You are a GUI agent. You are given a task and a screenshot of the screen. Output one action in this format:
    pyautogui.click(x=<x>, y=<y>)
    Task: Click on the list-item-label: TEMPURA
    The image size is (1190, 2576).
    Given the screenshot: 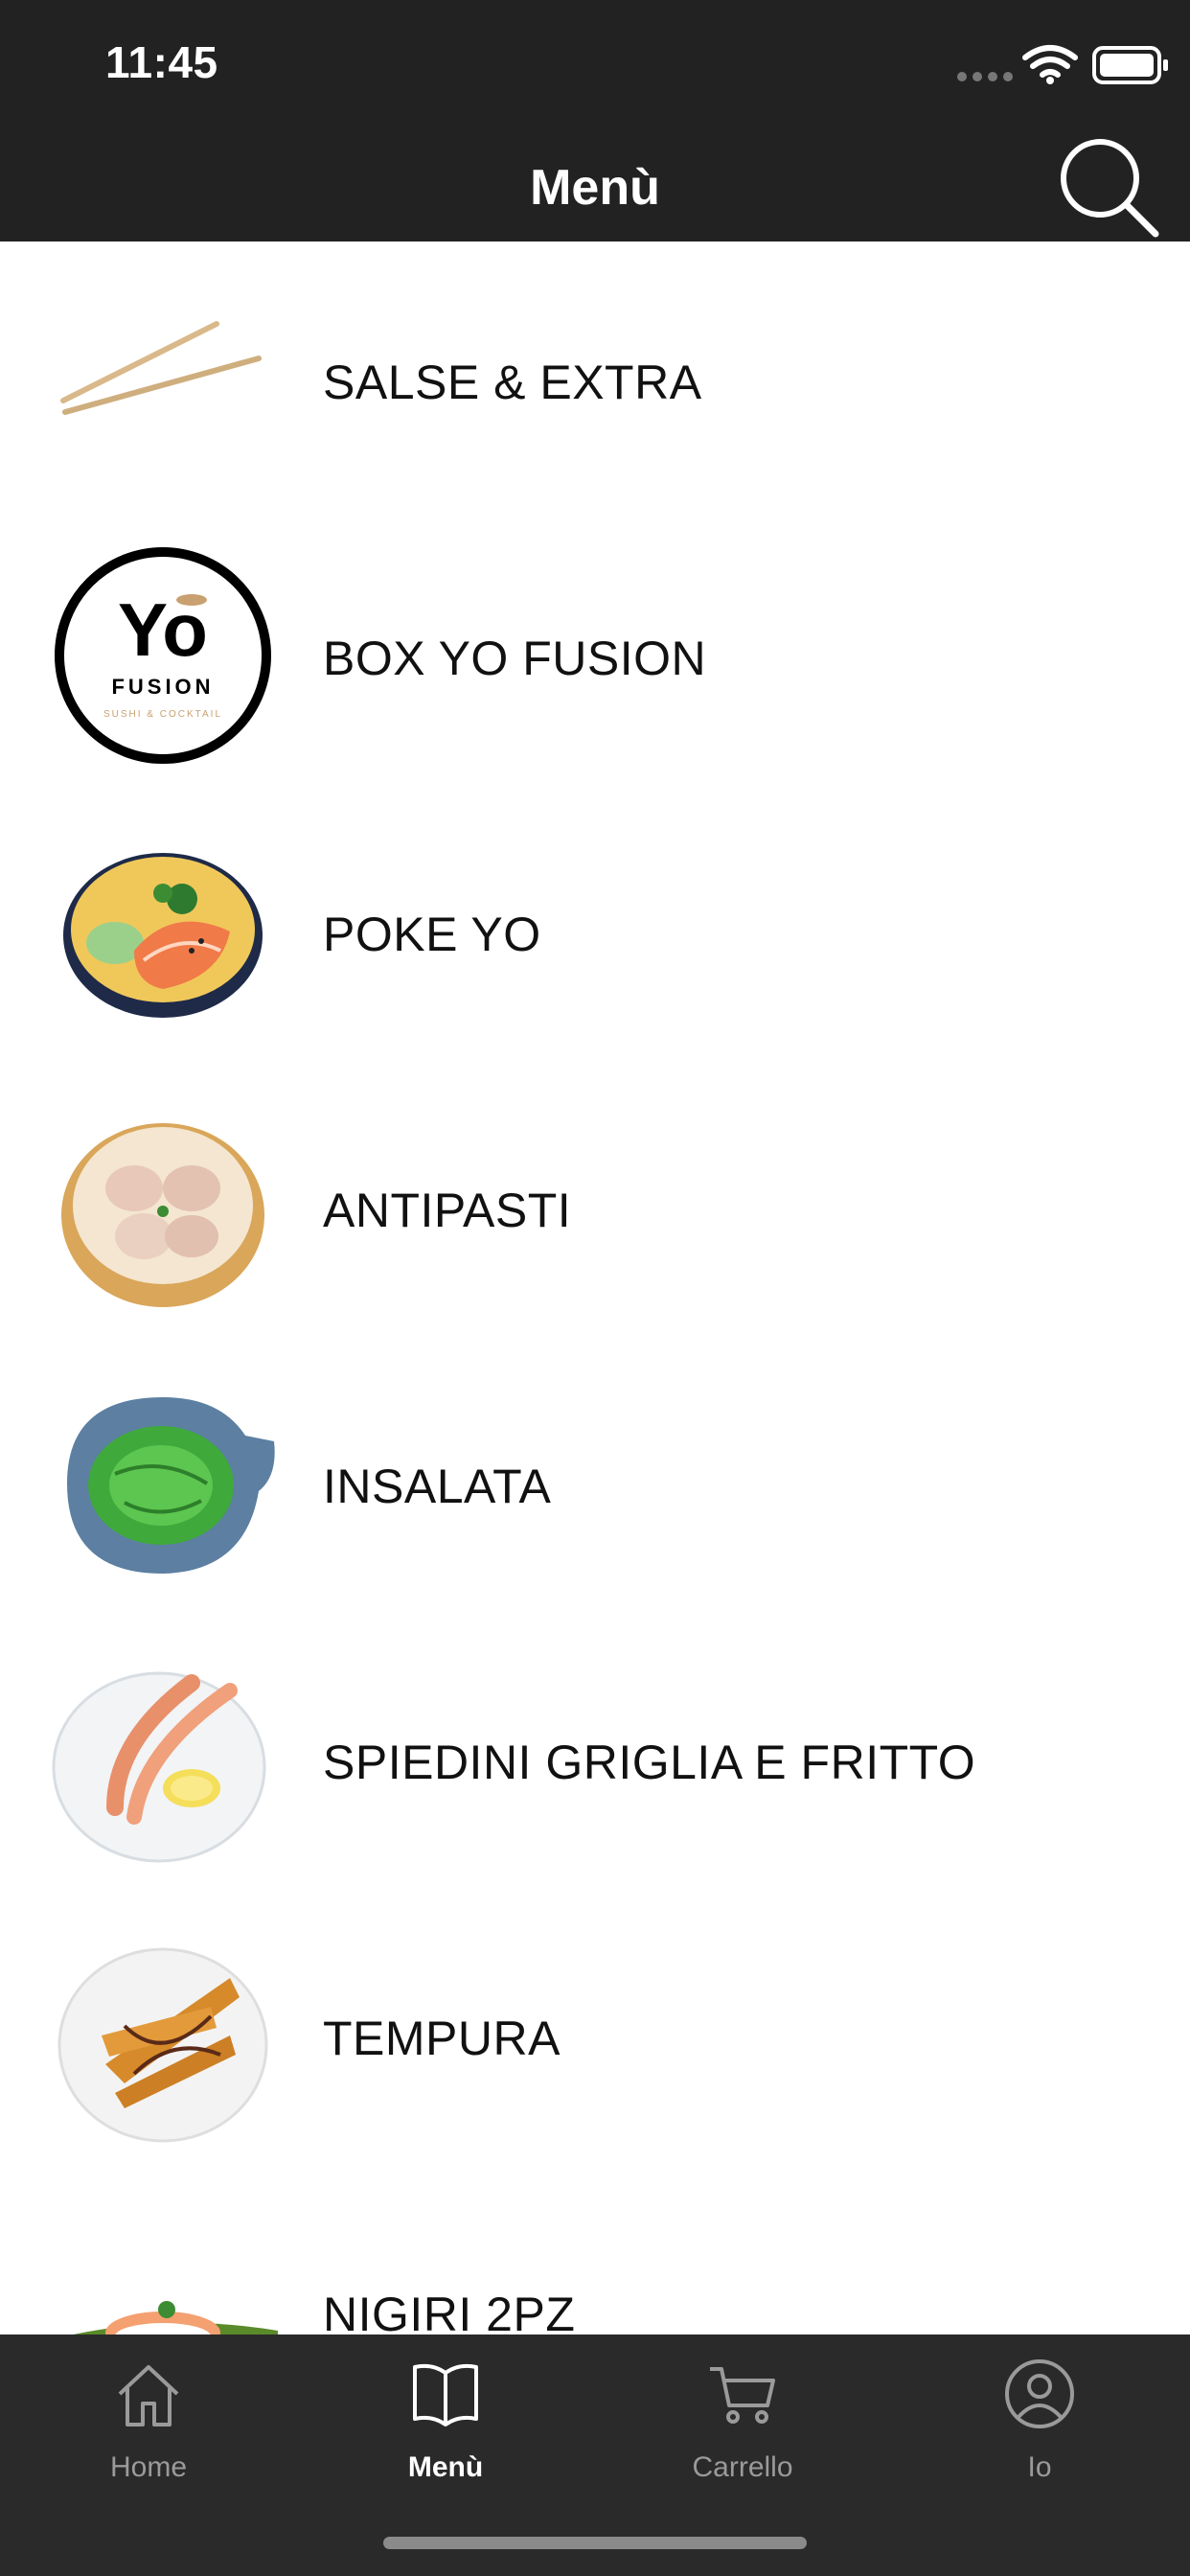 What is the action you would take?
    pyautogui.click(x=442, y=2038)
    